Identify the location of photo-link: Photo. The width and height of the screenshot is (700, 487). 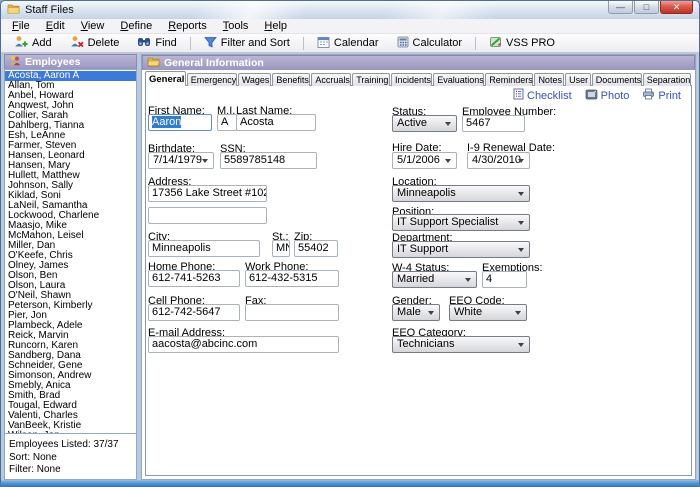
(607, 96).